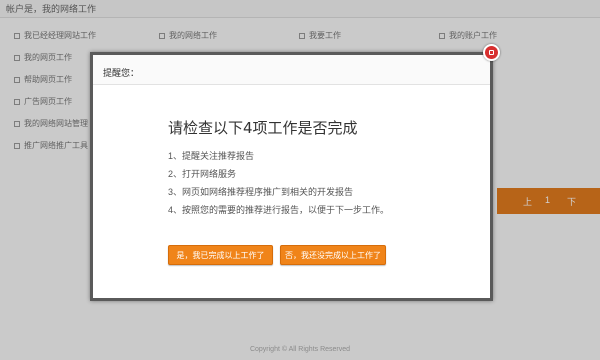 The image size is (600, 360). I want to click on dialog-question: 请检查以下4项工作是否完成, so click(263, 128).